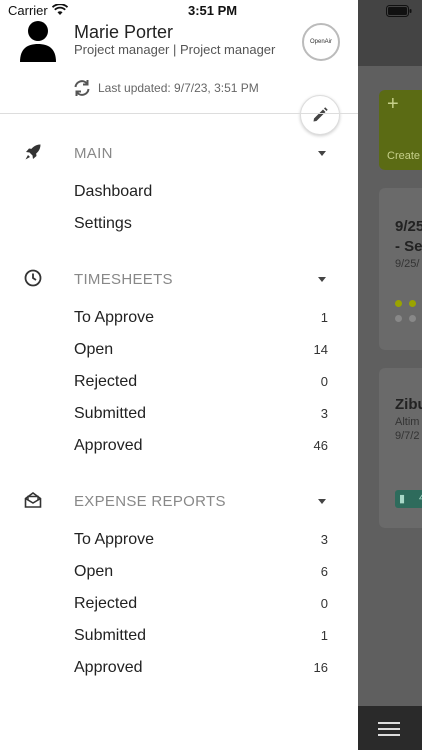 The width and height of the screenshot is (422, 750). I want to click on edit-button, so click(320, 115).